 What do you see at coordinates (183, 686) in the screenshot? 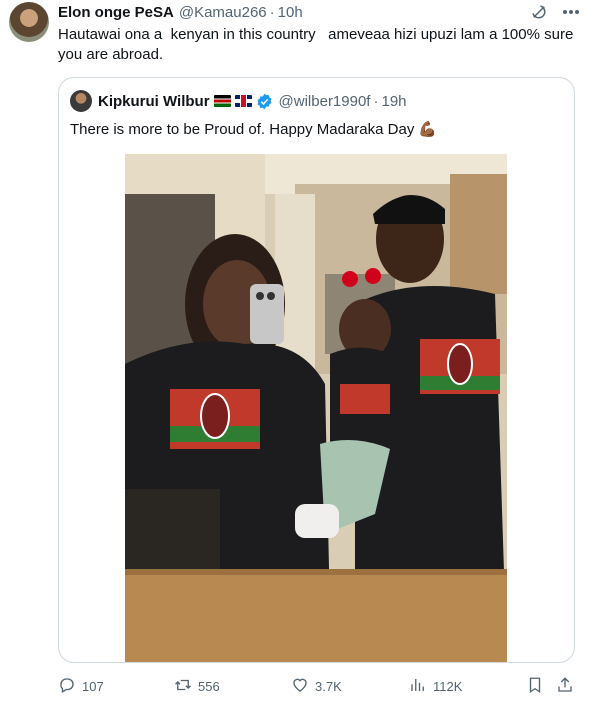
I see `repost-icon` at bounding box center [183, 686].